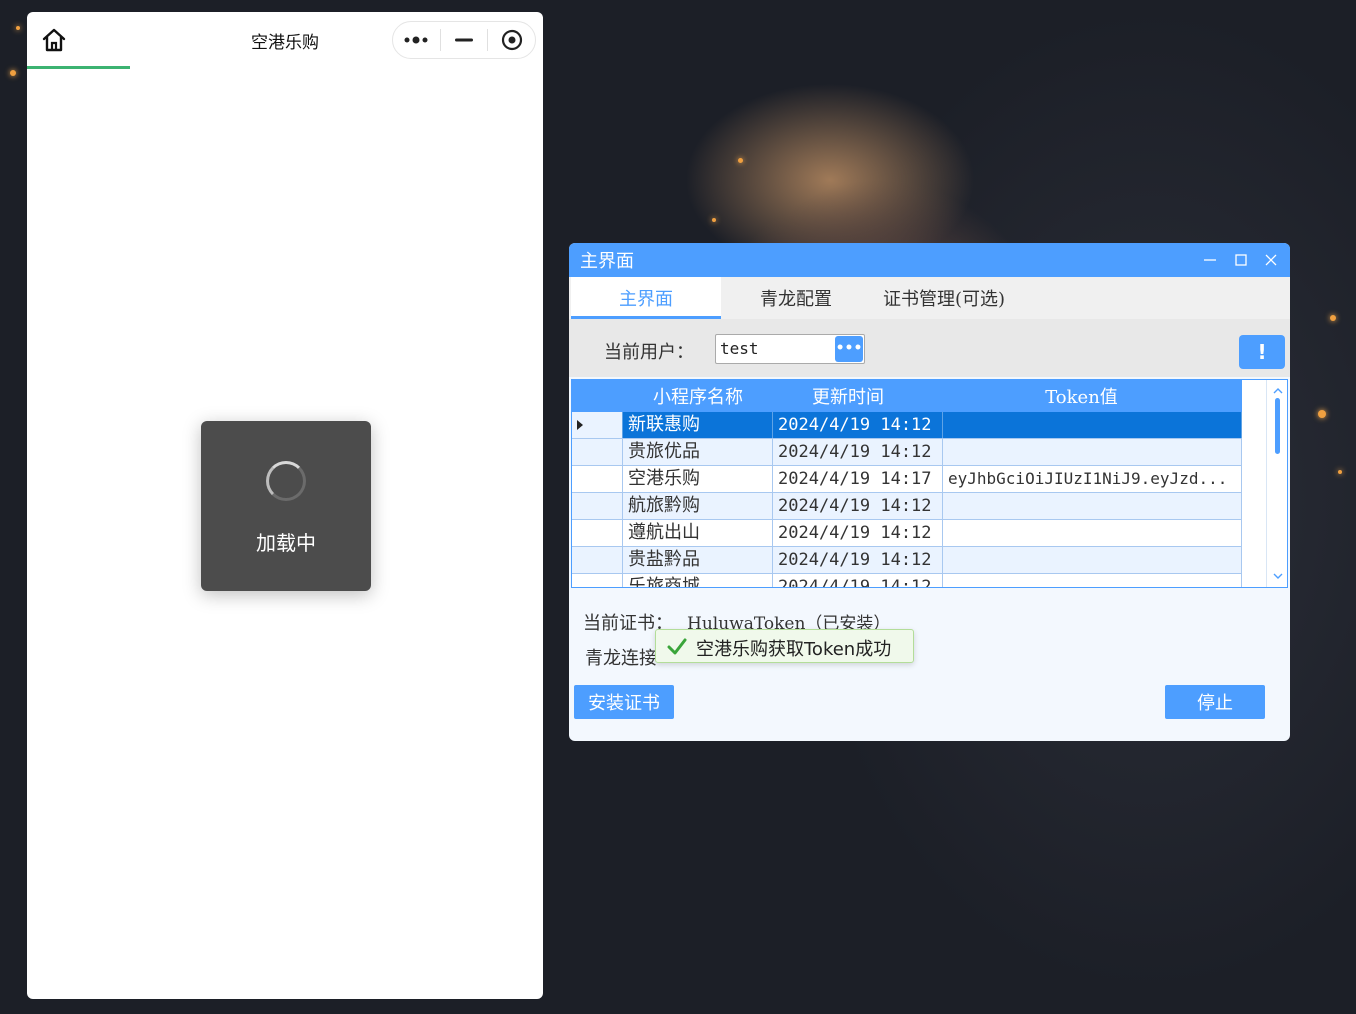 The height and width of the screenshot is (1014, 1356). What do you see at coordinates (285, 40) in the screenshot?
I see `mini-program-header: 空港乐购` at bounding box center [285, 40].